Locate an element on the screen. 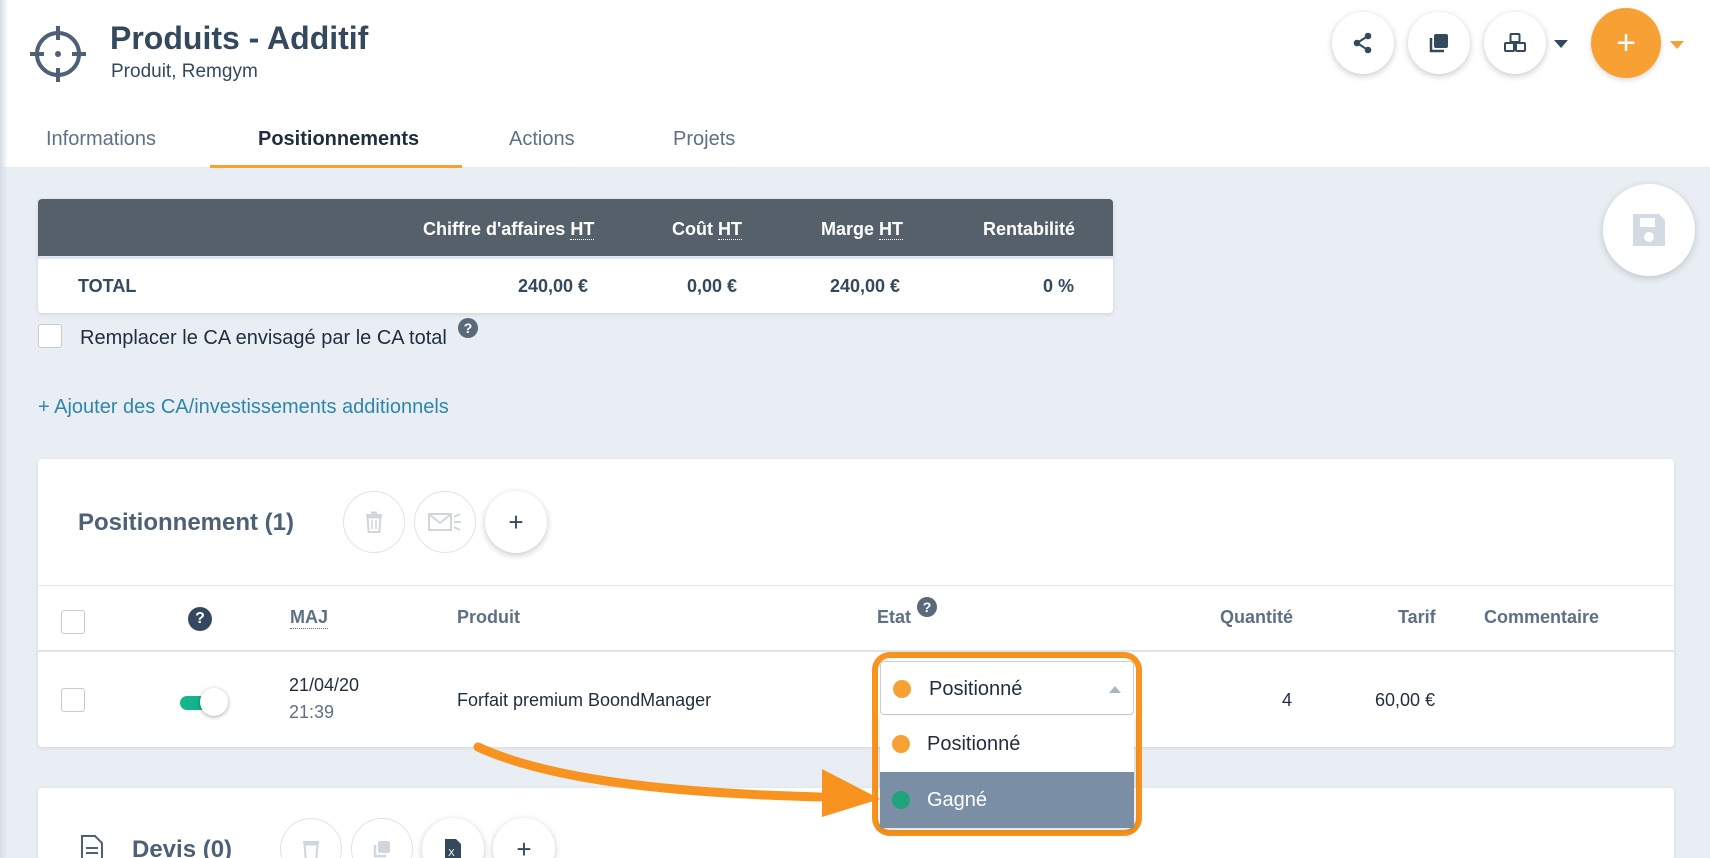  column-produit: Produit is located at coordinates (488, 617).